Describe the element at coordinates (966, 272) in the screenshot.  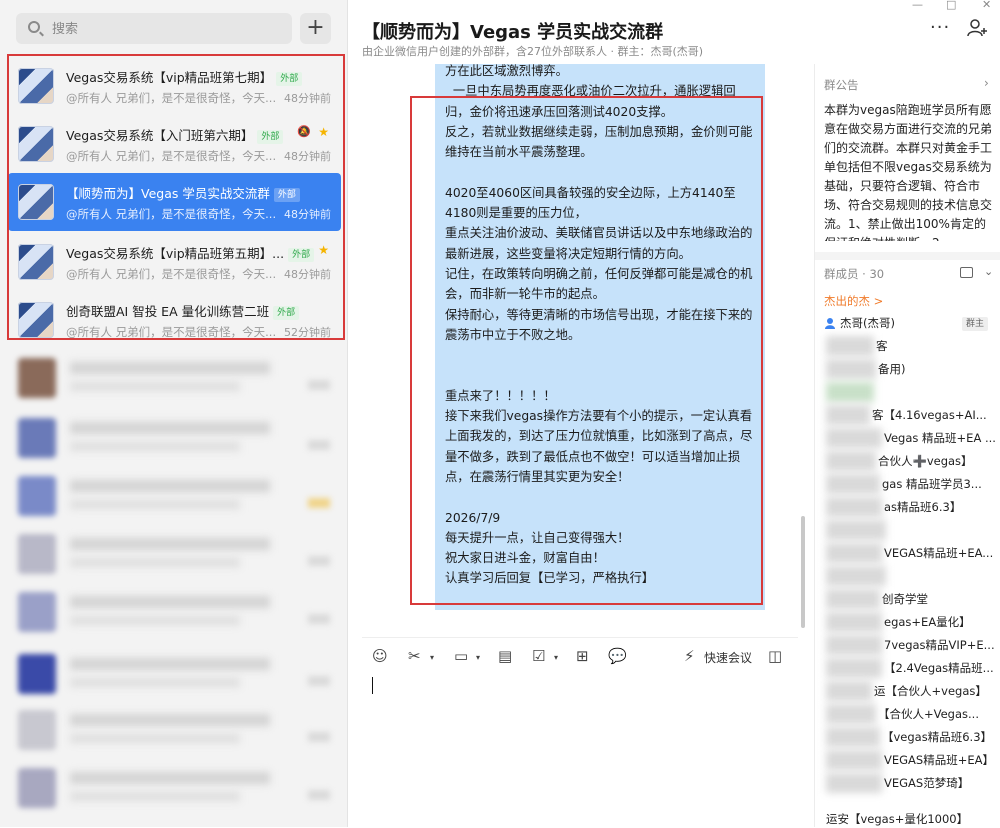
I see `mail-icon` at that location.